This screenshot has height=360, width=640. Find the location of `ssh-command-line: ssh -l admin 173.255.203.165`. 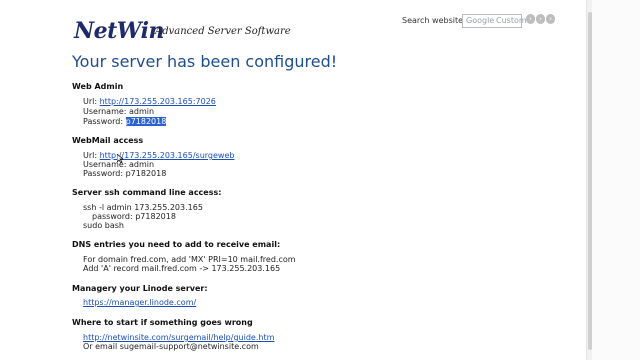

ssh-command-line: ssh -l admin 173.255.203.165 is located at coordinates (143, 207).